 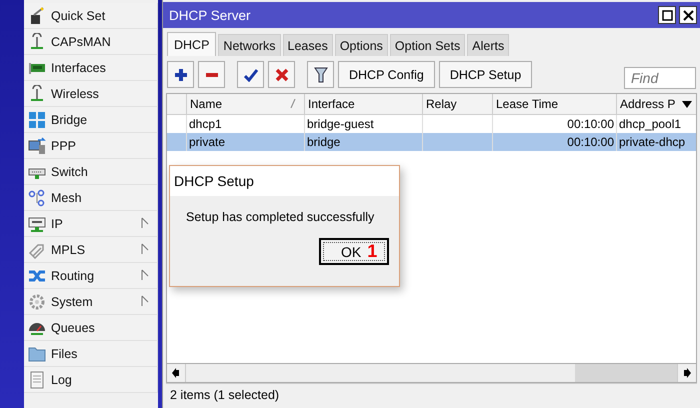 I want to click on window-title: DHCP Server, so click(x=210, y=15).